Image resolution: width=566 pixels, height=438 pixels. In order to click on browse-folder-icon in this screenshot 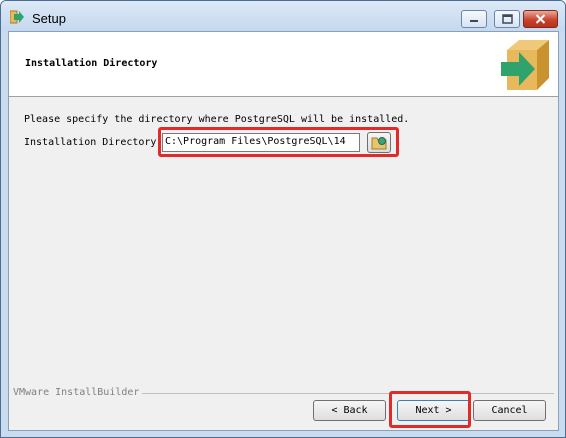, I will do `click(379, 143)`.